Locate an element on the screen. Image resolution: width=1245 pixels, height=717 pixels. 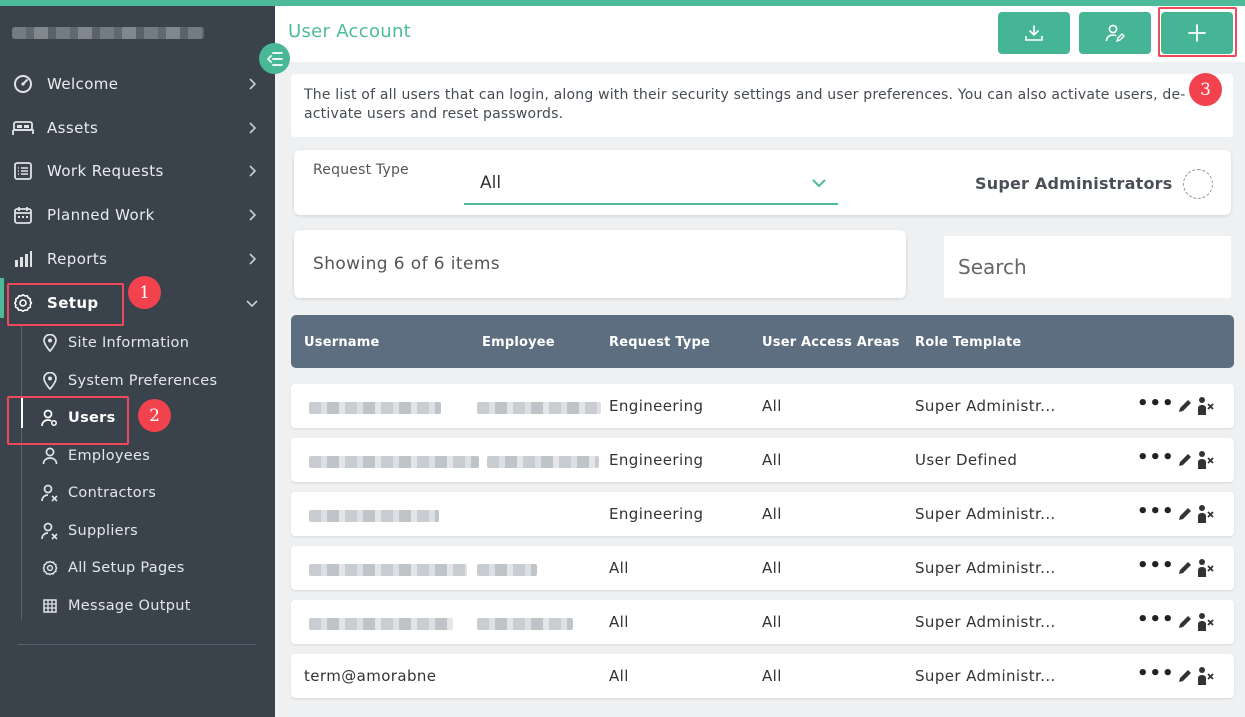
sidebar-subitem-message-output: Message Output is located at coordinates (137, 606).